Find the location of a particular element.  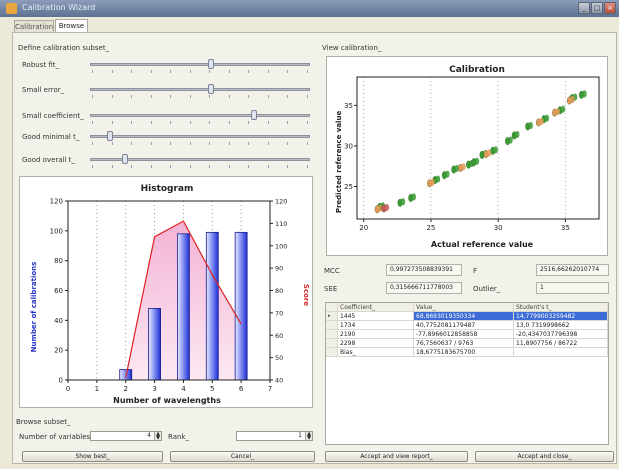

table-cell: 2298 is located at coordinates (376, 343).